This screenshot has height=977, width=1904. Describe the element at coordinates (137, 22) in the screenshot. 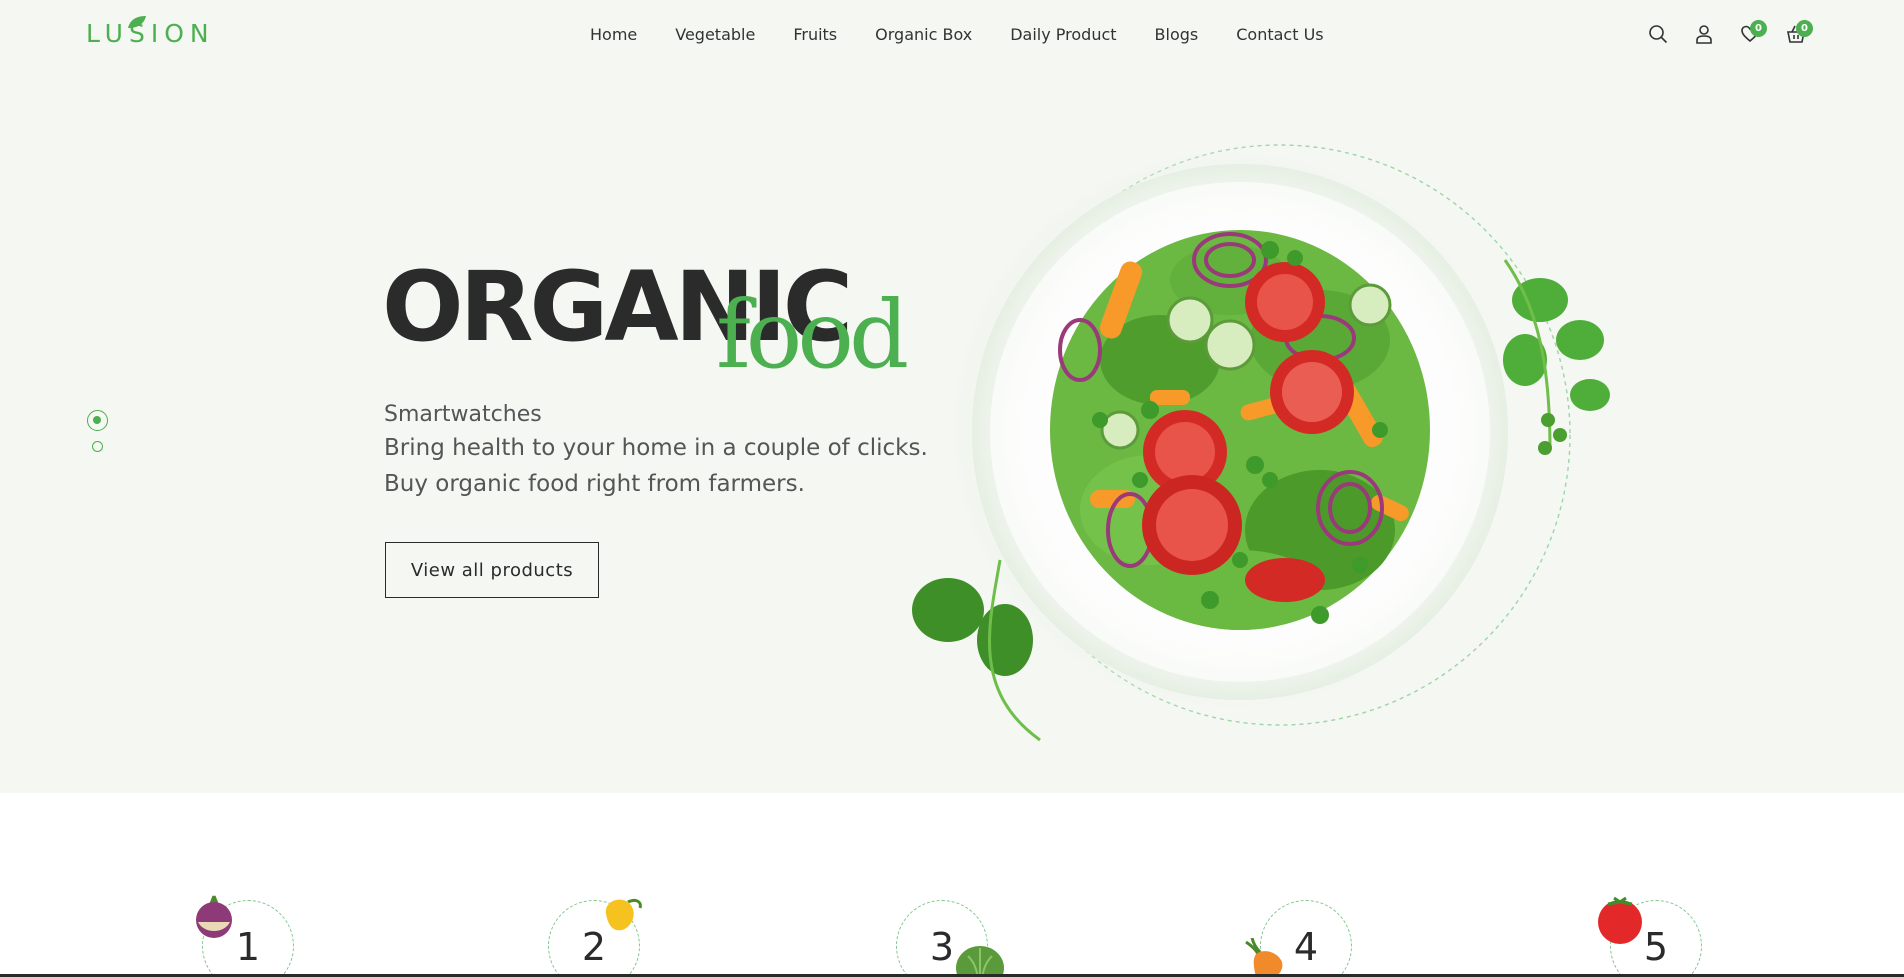

I see `leaf-icon` at that location.